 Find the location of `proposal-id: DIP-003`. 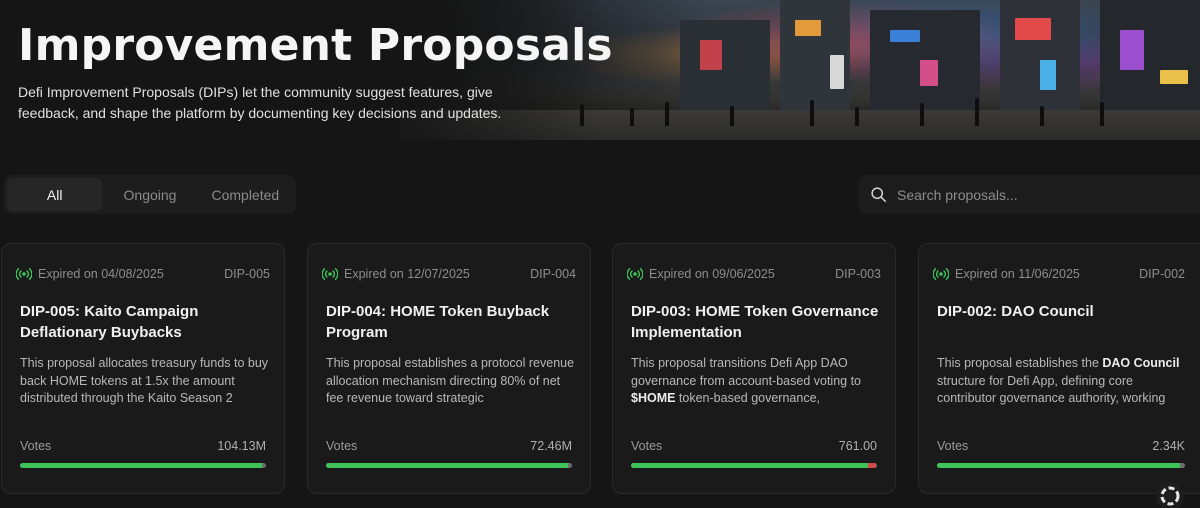

proposal-id: DIP-003 is located at coordinates (858, 274).